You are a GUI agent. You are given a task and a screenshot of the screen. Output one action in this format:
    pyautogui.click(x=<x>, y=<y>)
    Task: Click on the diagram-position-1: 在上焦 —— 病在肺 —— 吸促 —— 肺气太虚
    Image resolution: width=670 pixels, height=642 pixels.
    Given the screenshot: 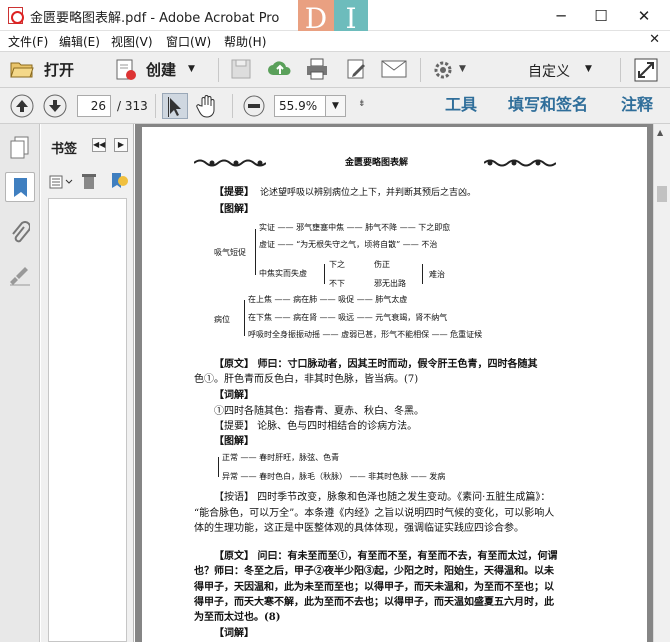 What is the action you would take?
    pyautogui.click(x=328, y=299)
    